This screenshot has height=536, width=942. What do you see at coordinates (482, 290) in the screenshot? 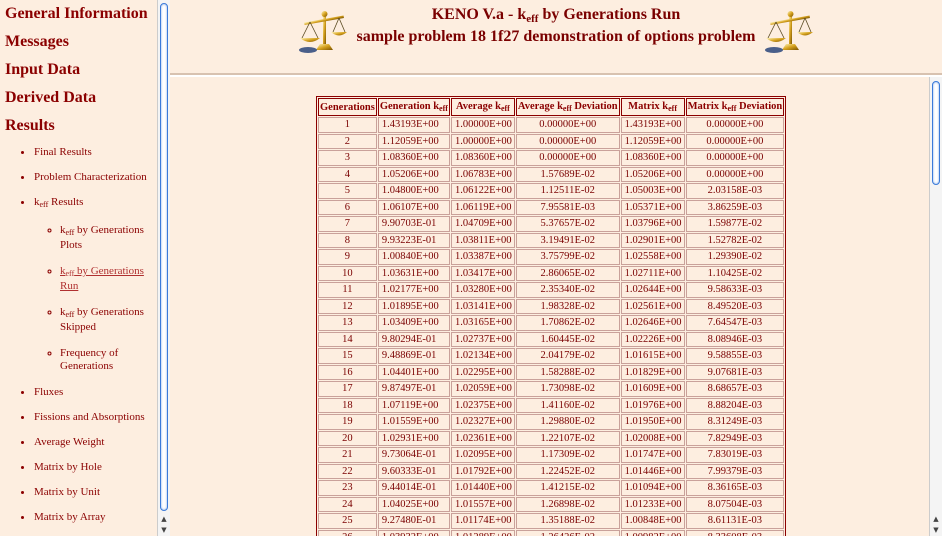
I see `table-cell: 1.03280E+00` at bounding box center [482, 290].